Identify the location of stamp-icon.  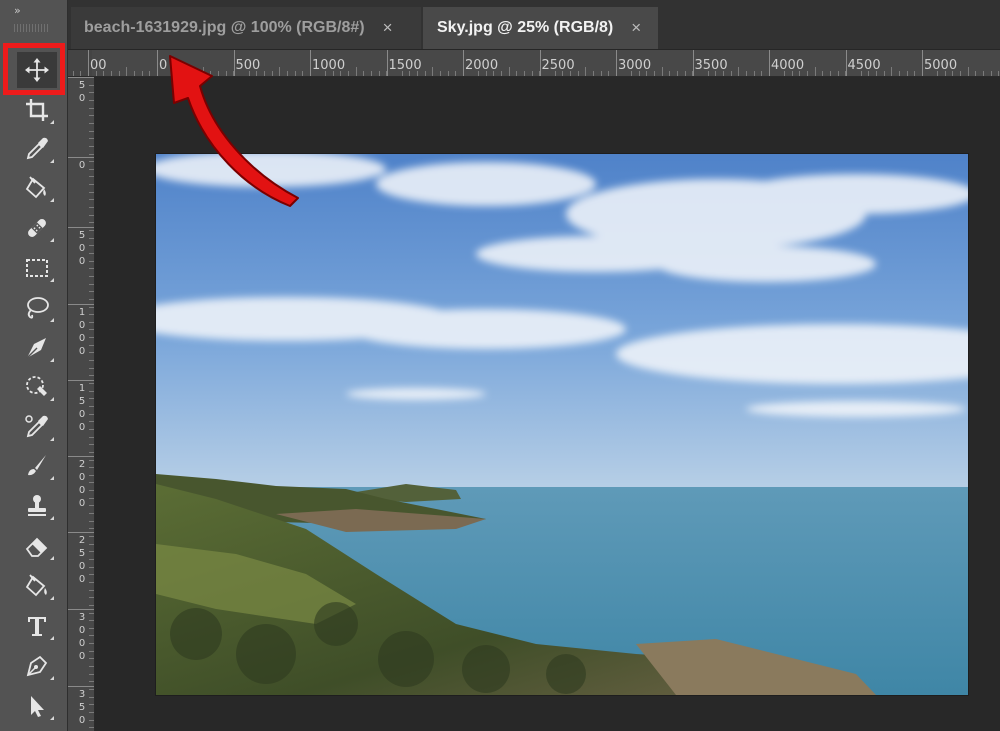
(37, 505).